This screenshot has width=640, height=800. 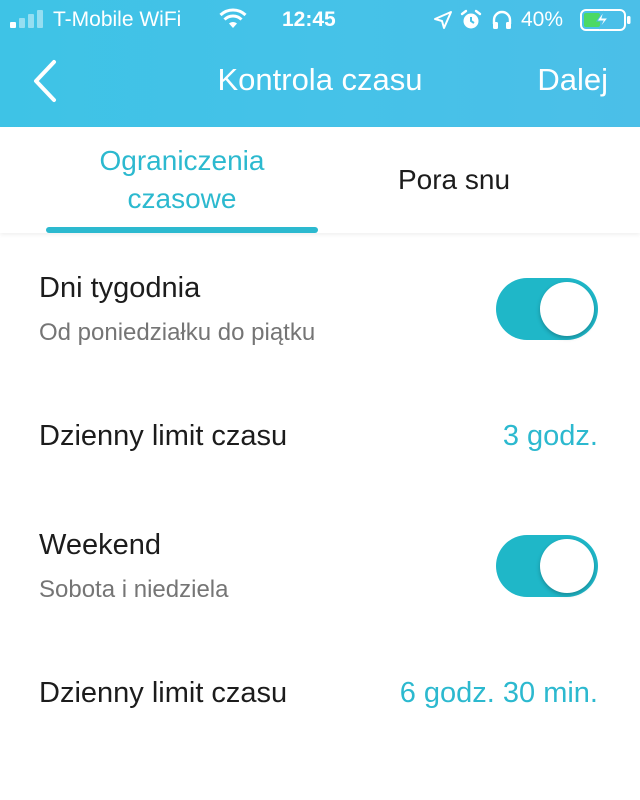 I want to click on weekend-limit-value: 6 godz. 30 min., so click(x=499, y=693).